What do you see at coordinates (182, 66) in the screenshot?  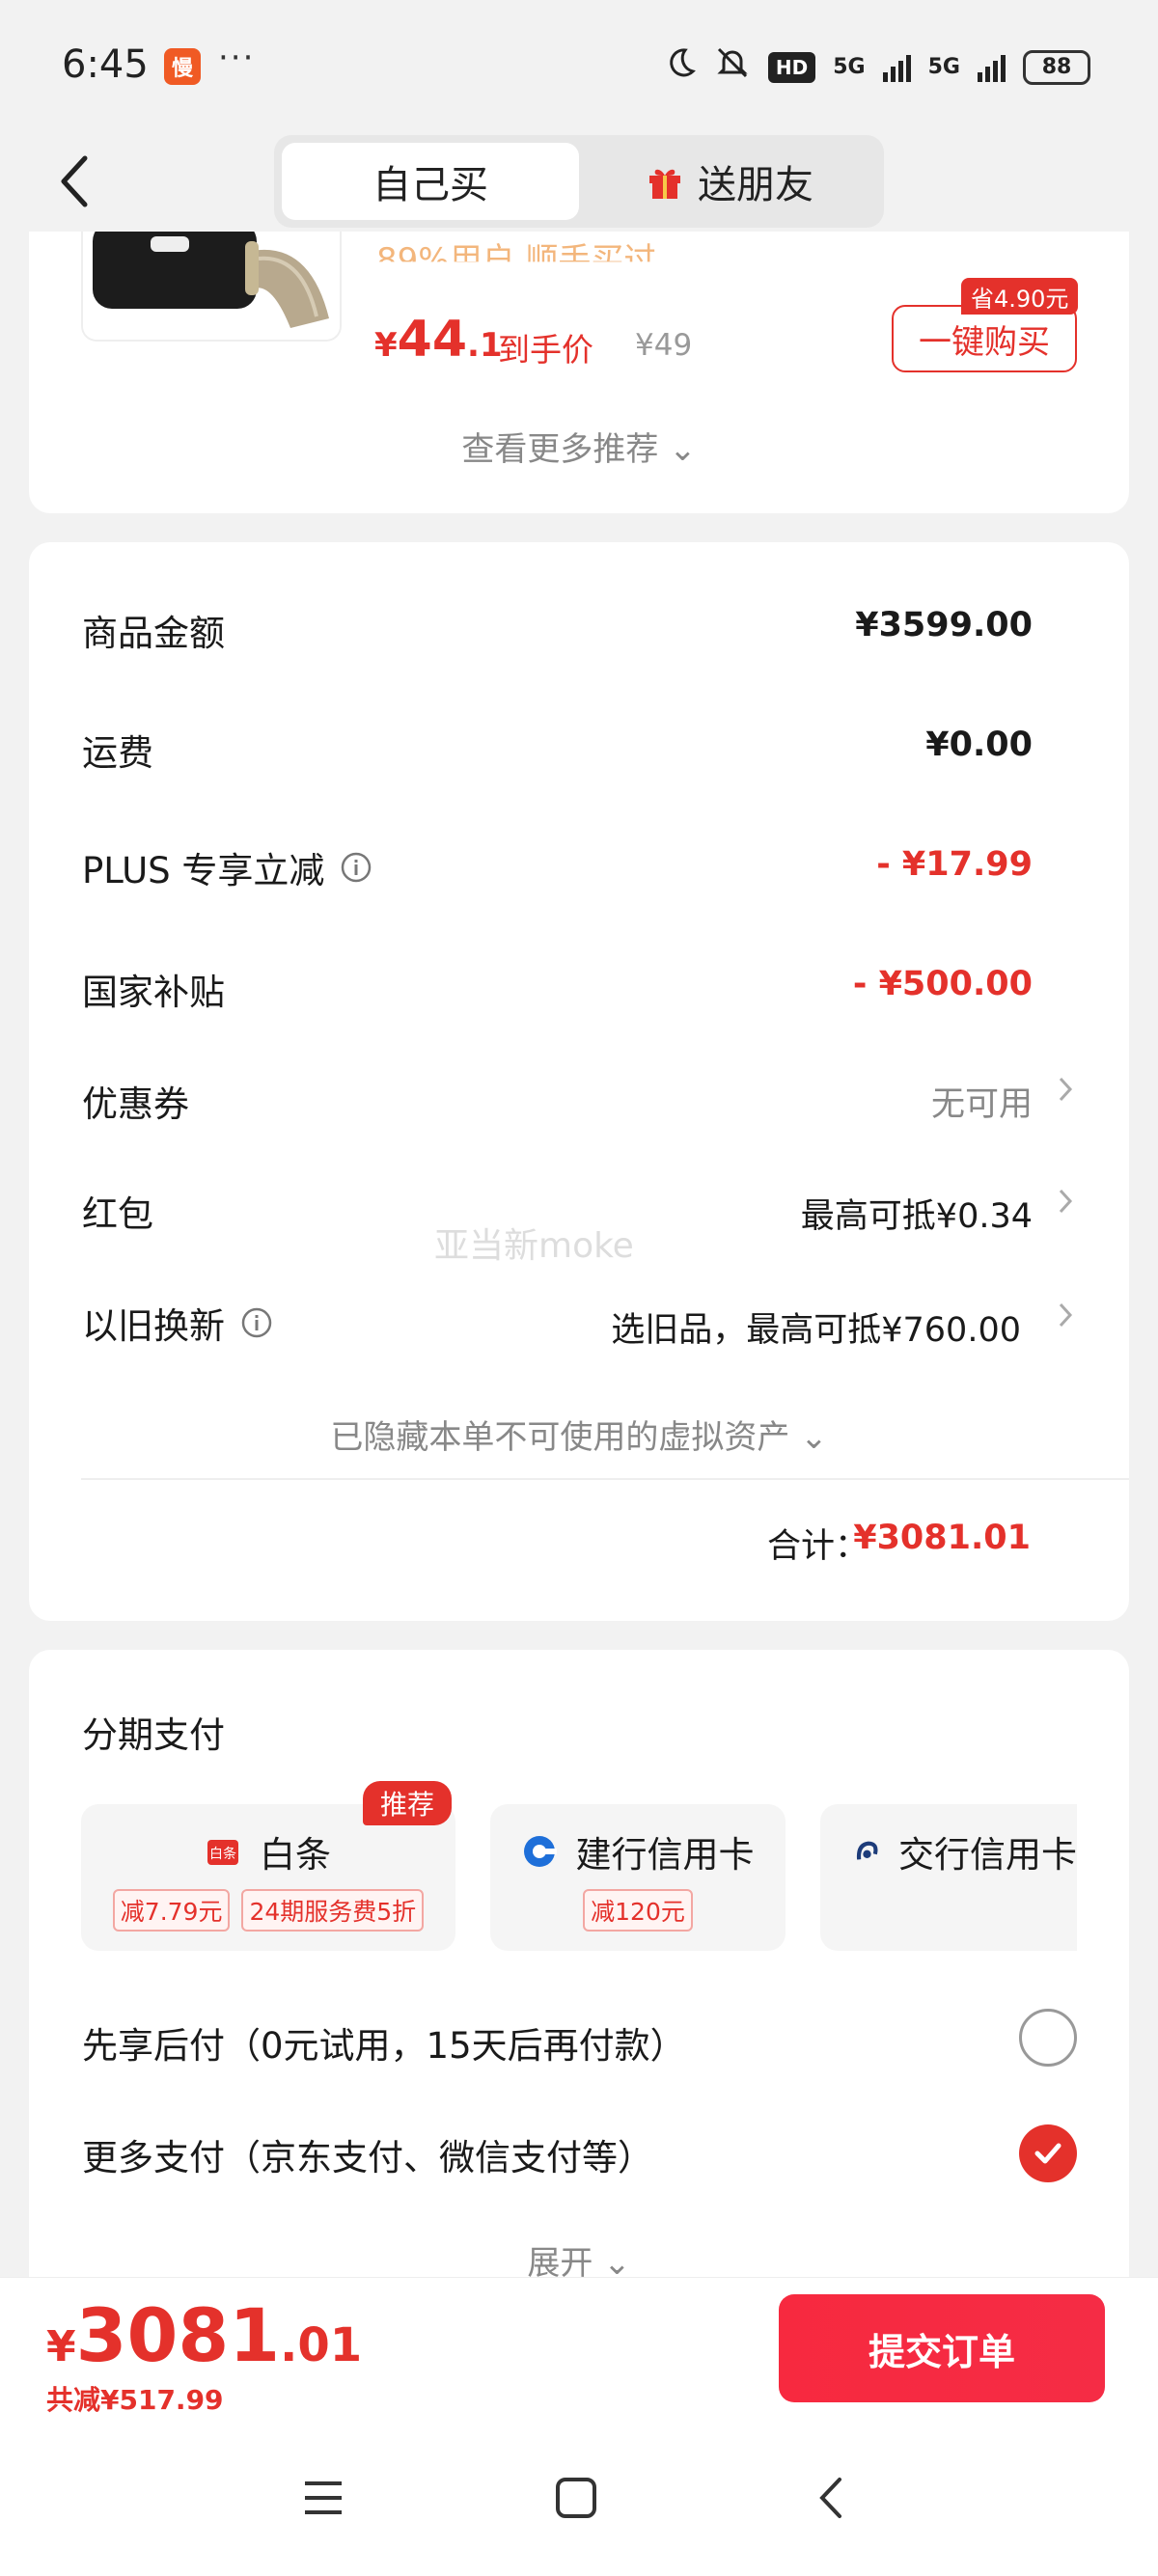 I see `app-notification-icon: 慢` at bounding box center [182, 66].